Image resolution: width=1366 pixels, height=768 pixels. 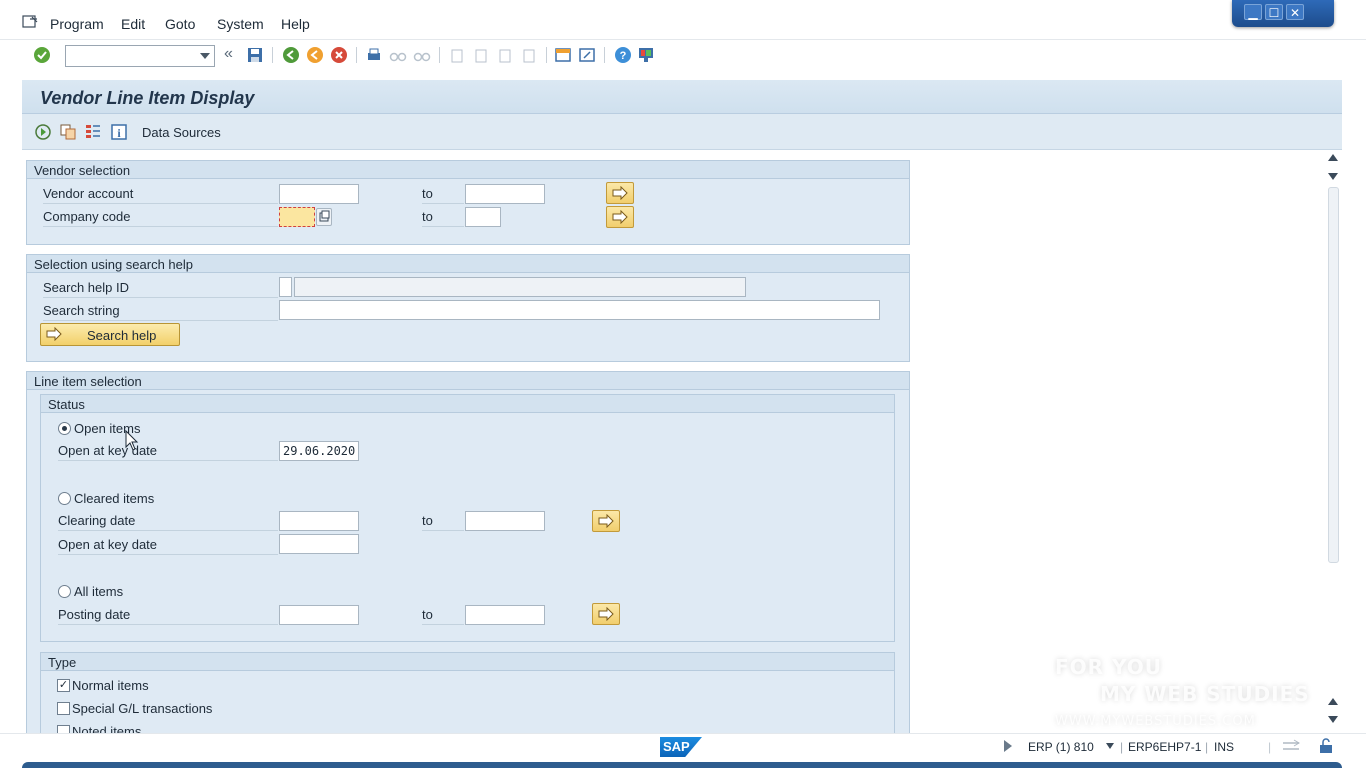 I want to click on page-title: Vendor Line Item Display, so click(x=147, y=98).